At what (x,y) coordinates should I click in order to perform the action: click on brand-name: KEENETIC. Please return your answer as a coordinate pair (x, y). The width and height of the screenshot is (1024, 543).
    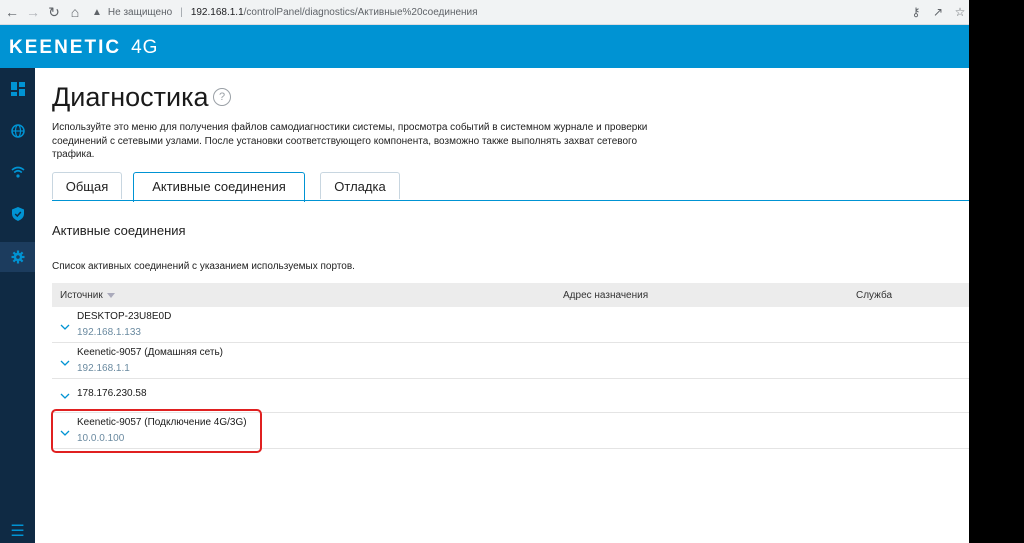
    Looking at the image, I should click on (65, 47).